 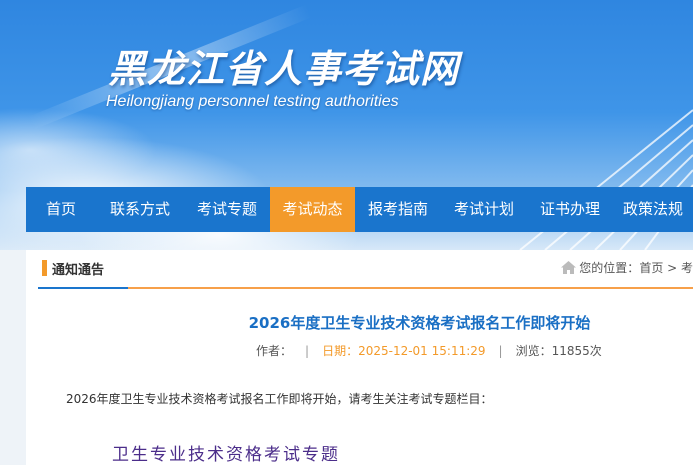 What do you see at coordinates (576, 351) in the screenshot?
I see `views-value: 11855次` at bounding box center [576, 351].